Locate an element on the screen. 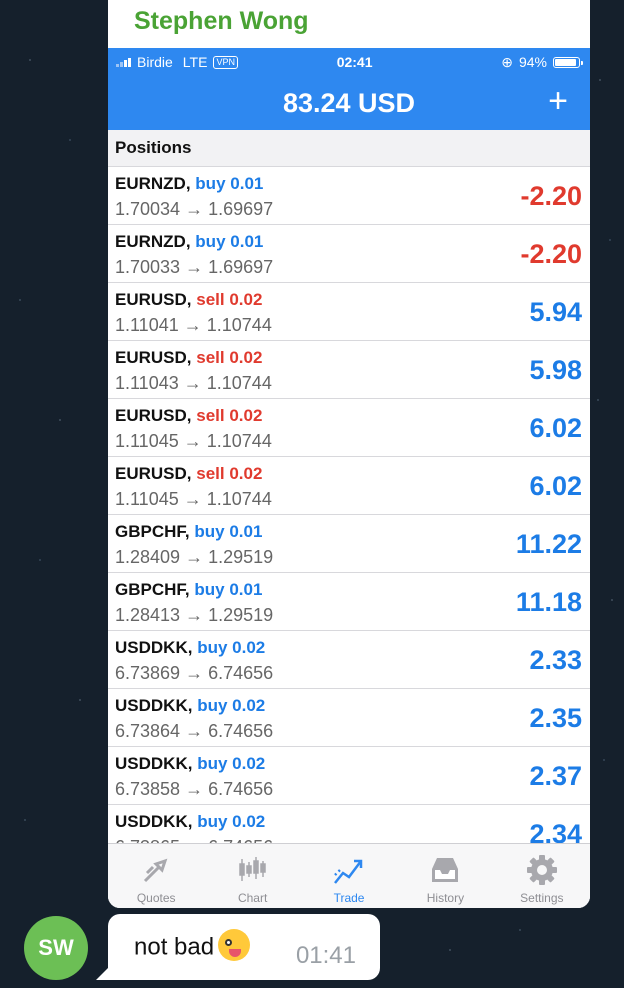 The image size is (624, 988). network-type: LTE is located at coordinates (195, 62).